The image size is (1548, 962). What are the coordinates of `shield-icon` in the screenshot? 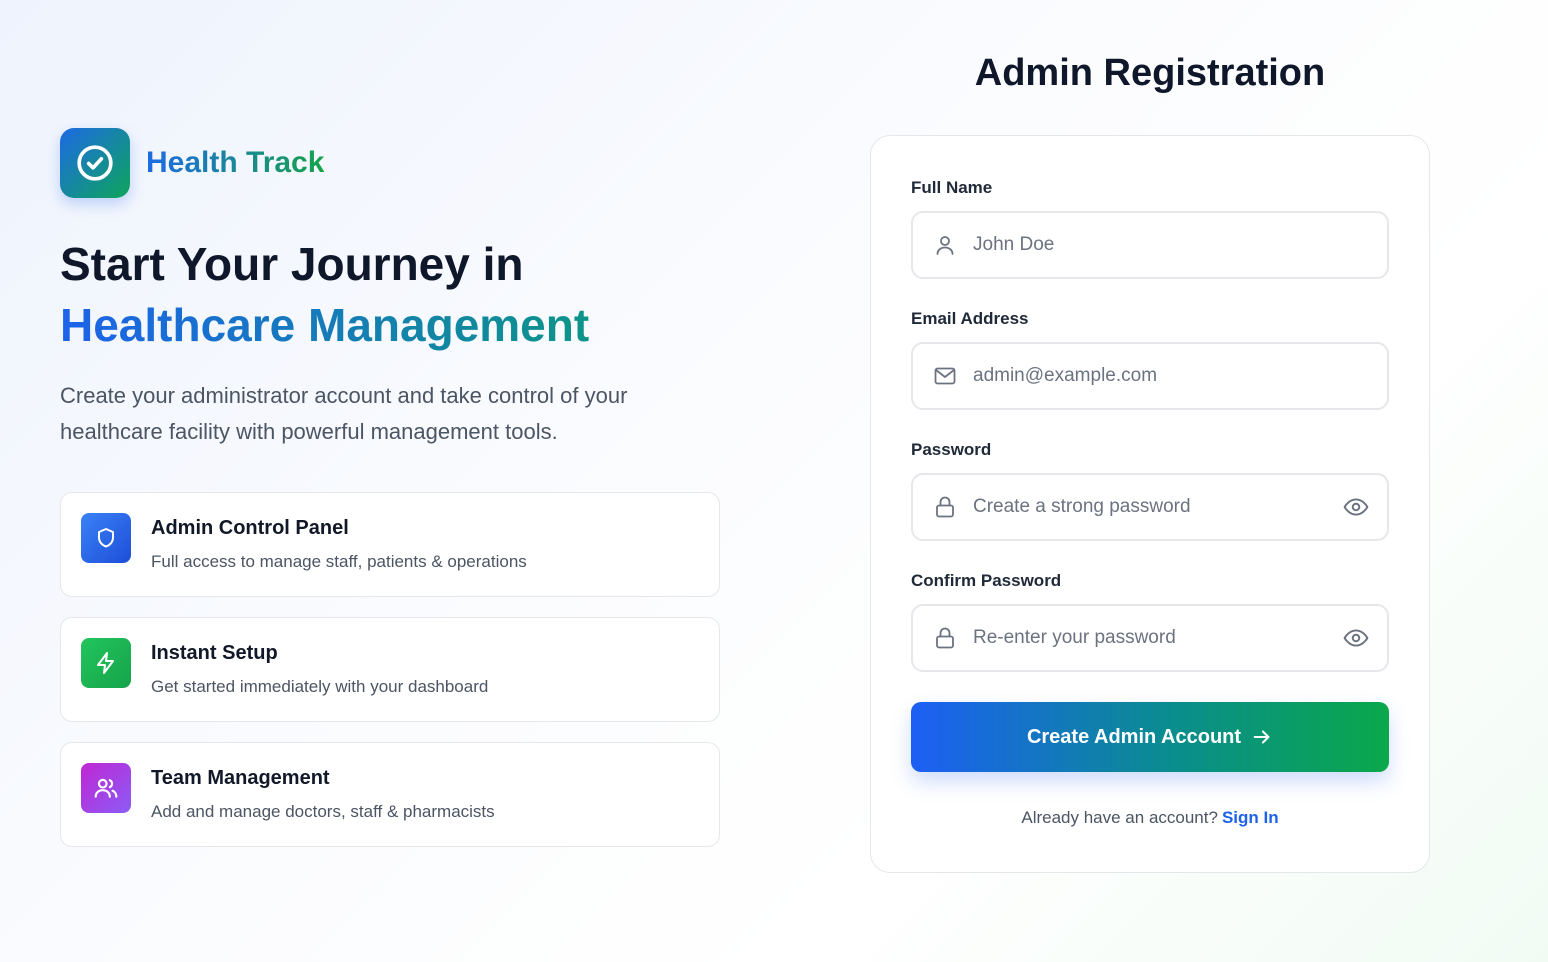 It's located at (106, 538).